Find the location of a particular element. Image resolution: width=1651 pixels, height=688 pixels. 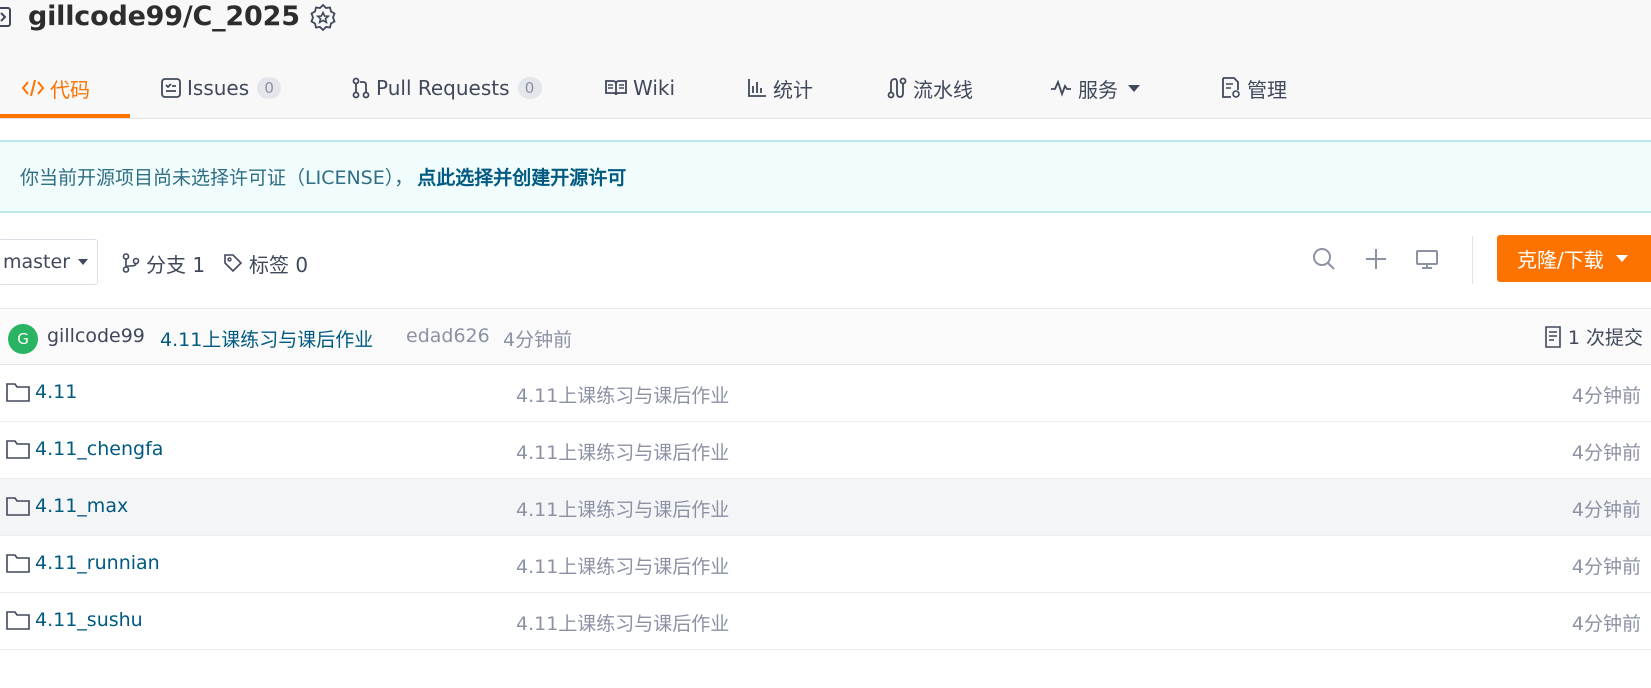

activity-icon is located at coordinates (1061, 88).